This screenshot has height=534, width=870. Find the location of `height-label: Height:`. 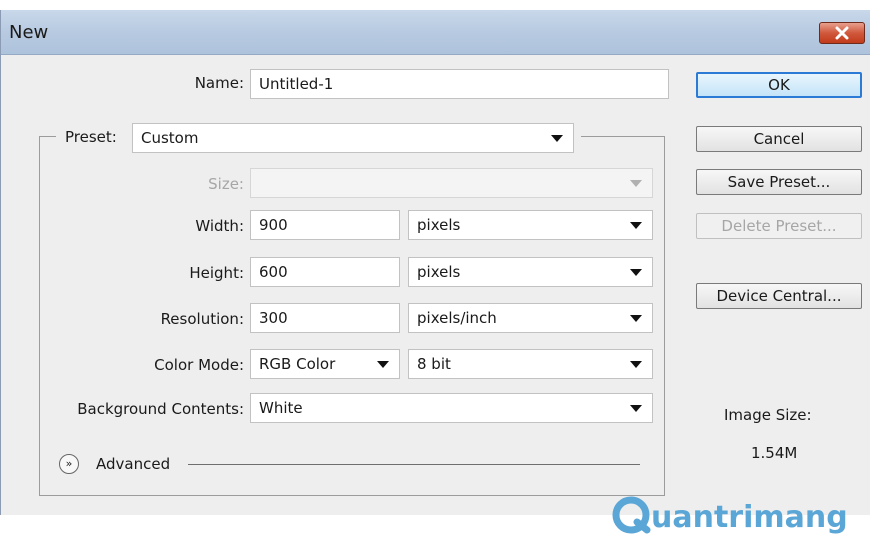

height-label: Height: is located at coordinates (216, 273).